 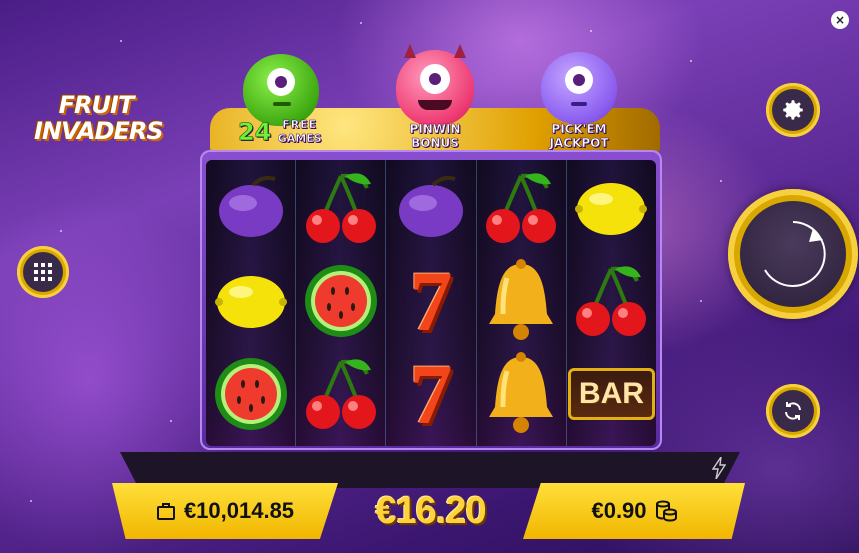 I want to click on pickem-jackpot-label: PICK'EM JACKPOT, so click(x=579, y=136).